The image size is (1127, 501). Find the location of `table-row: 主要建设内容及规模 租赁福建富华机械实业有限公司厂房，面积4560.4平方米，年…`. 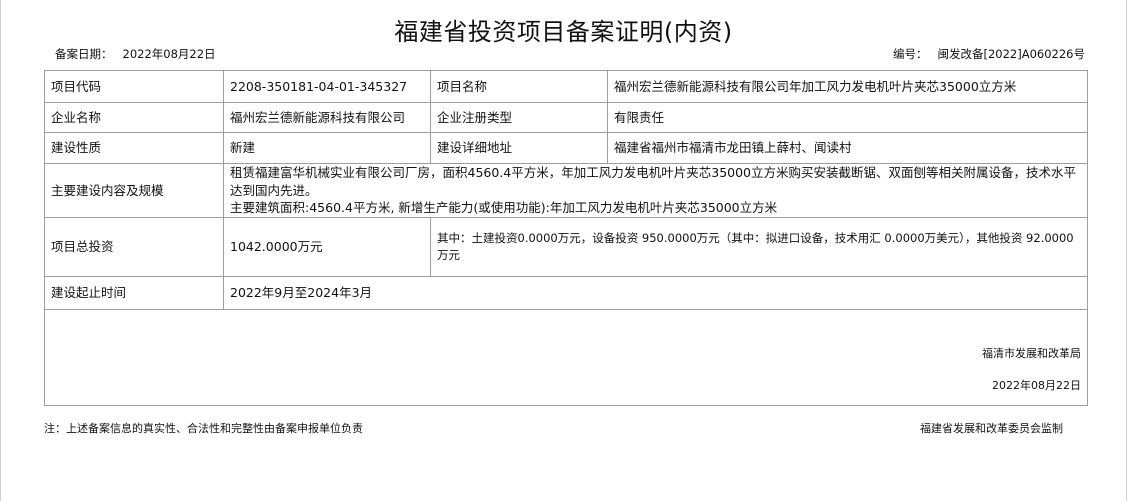

table-row: 主要建设内容及规模 租赁福建富华机械实业有限公司厂房，面积4560.4平方米，年… is located at coordinates (566, 190).